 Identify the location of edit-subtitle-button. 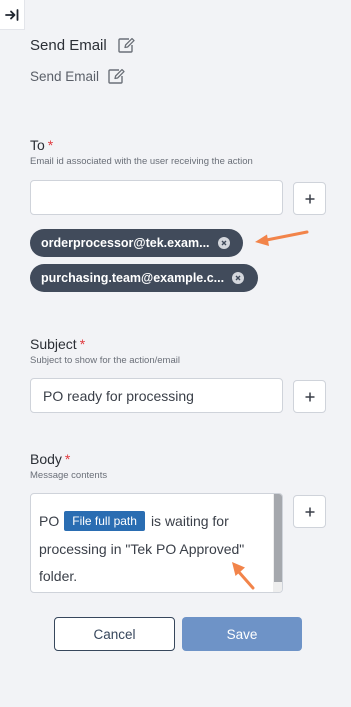
(116, 76).